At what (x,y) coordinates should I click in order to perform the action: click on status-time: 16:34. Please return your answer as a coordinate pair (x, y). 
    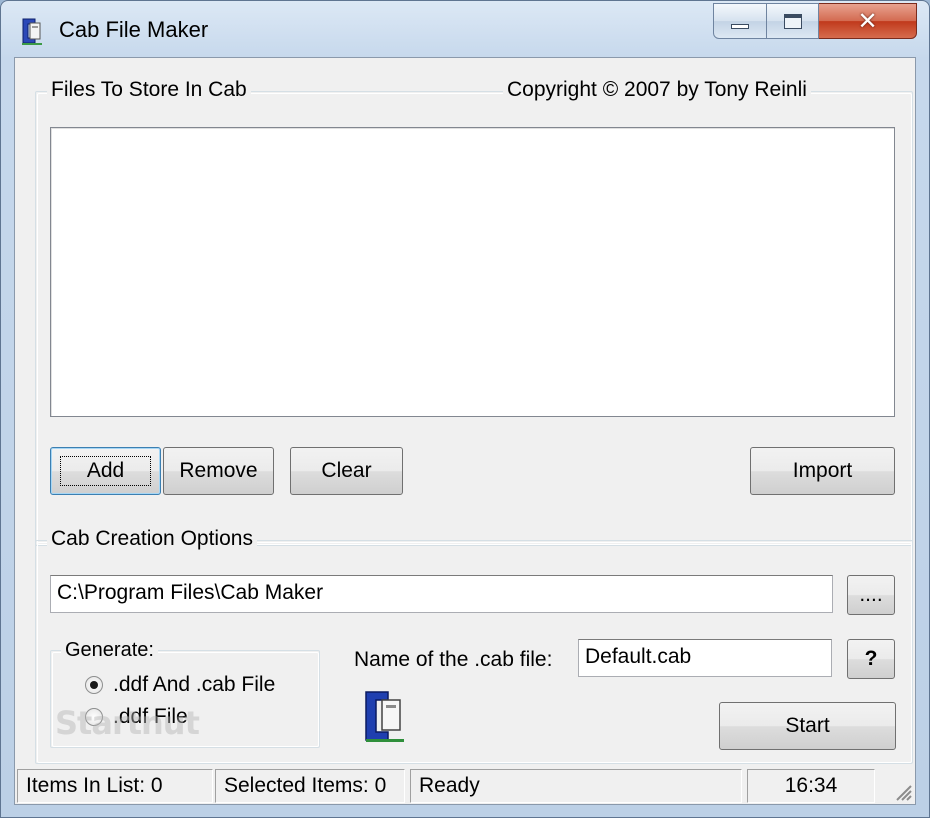
    Looking at the image, I should click on (811, 786).